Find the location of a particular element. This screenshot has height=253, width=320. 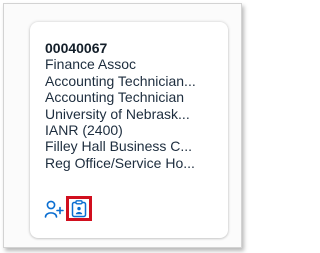

add-person-icon is located at coordinates (54, 209).